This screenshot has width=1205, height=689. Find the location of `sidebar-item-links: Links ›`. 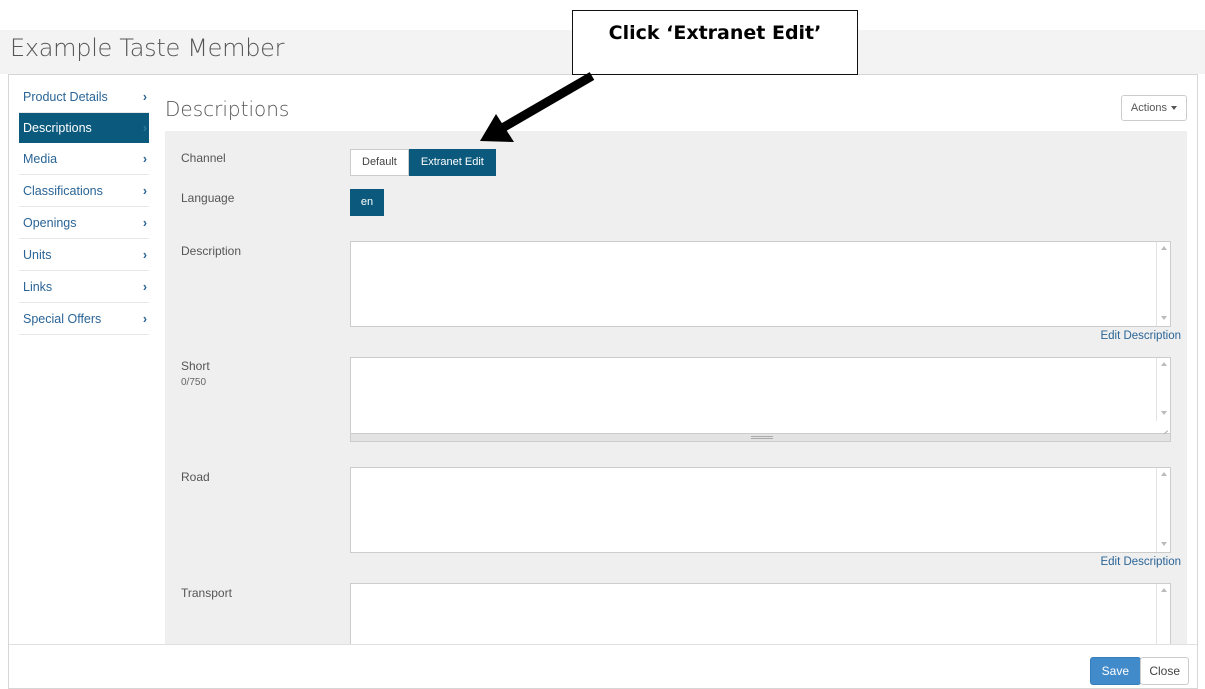

sidebar-item-links: Links › is located at coordinates (84, 287).